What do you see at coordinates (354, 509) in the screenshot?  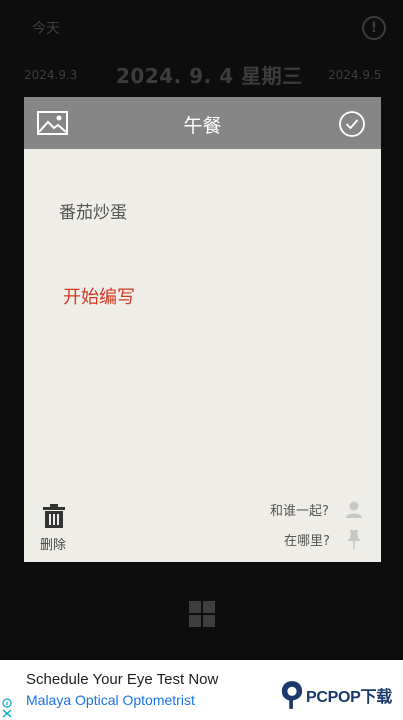 I see `person-icon` at bounding box center [354, 509].